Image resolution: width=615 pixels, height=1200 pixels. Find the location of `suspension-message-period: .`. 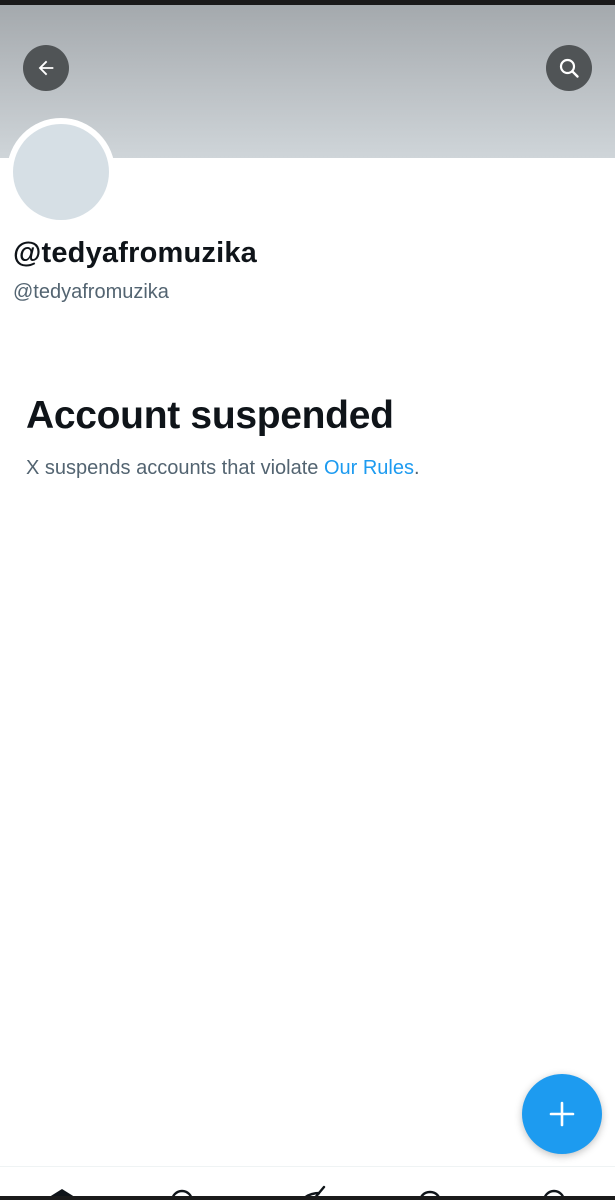

suspension-message-period: . is located at coordinates (417, 468).